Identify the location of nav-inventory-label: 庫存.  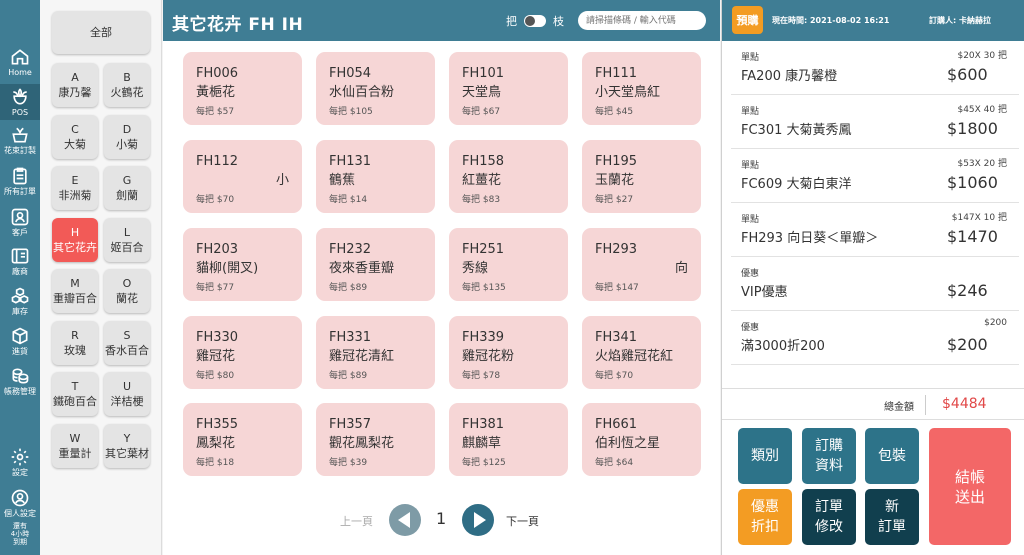
(20, 311).